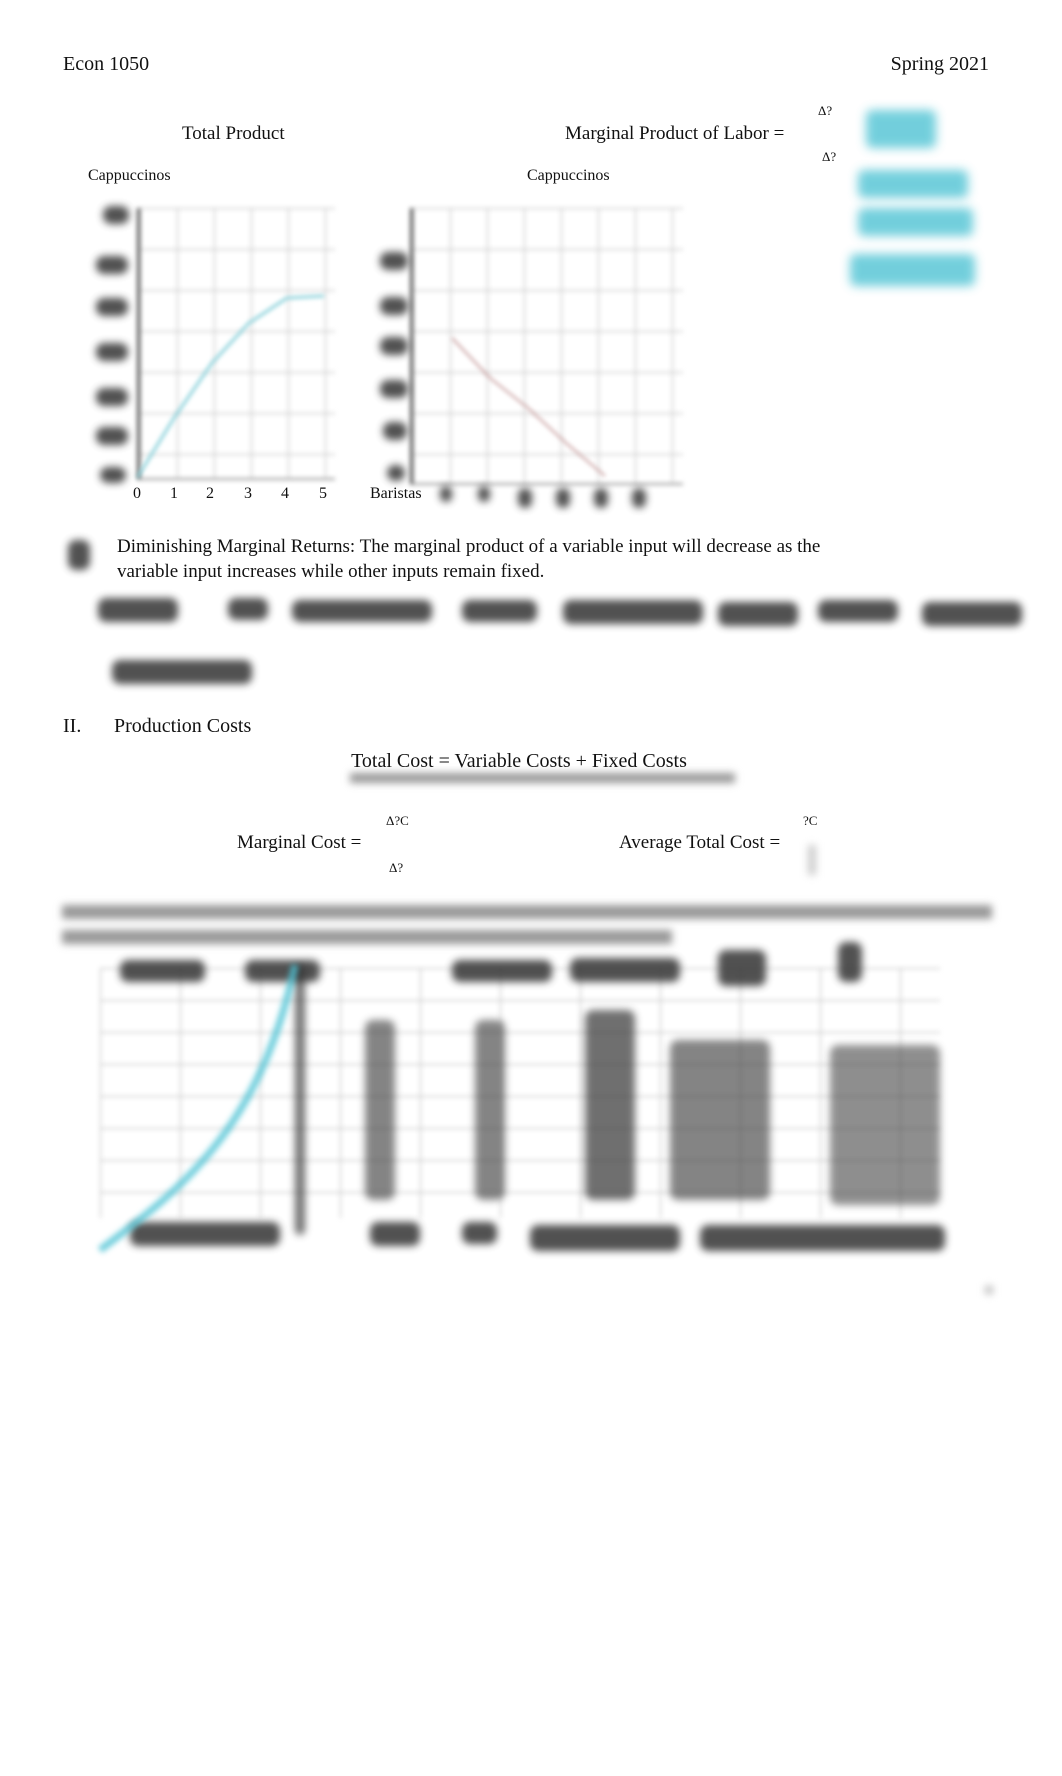 This screenshot has width=1062, height=1776. I want to click on marginal-cost-label: Marginal Cost =, so click(299, 842).